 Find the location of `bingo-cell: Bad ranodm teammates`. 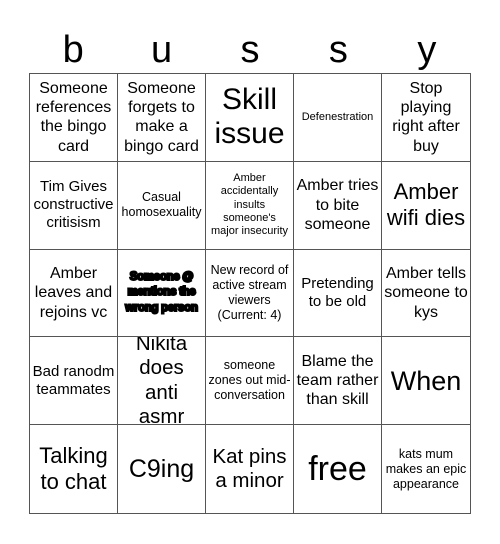

bingo-cell: Bad ranodm teammates is located at coordinates (74, 381).